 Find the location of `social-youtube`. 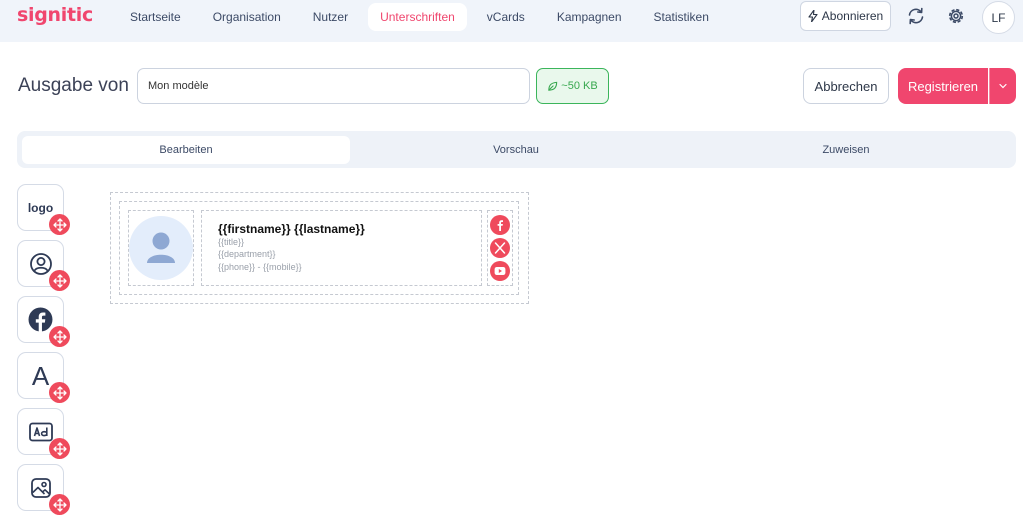

social-youtube is located at coordinates (500, 271).